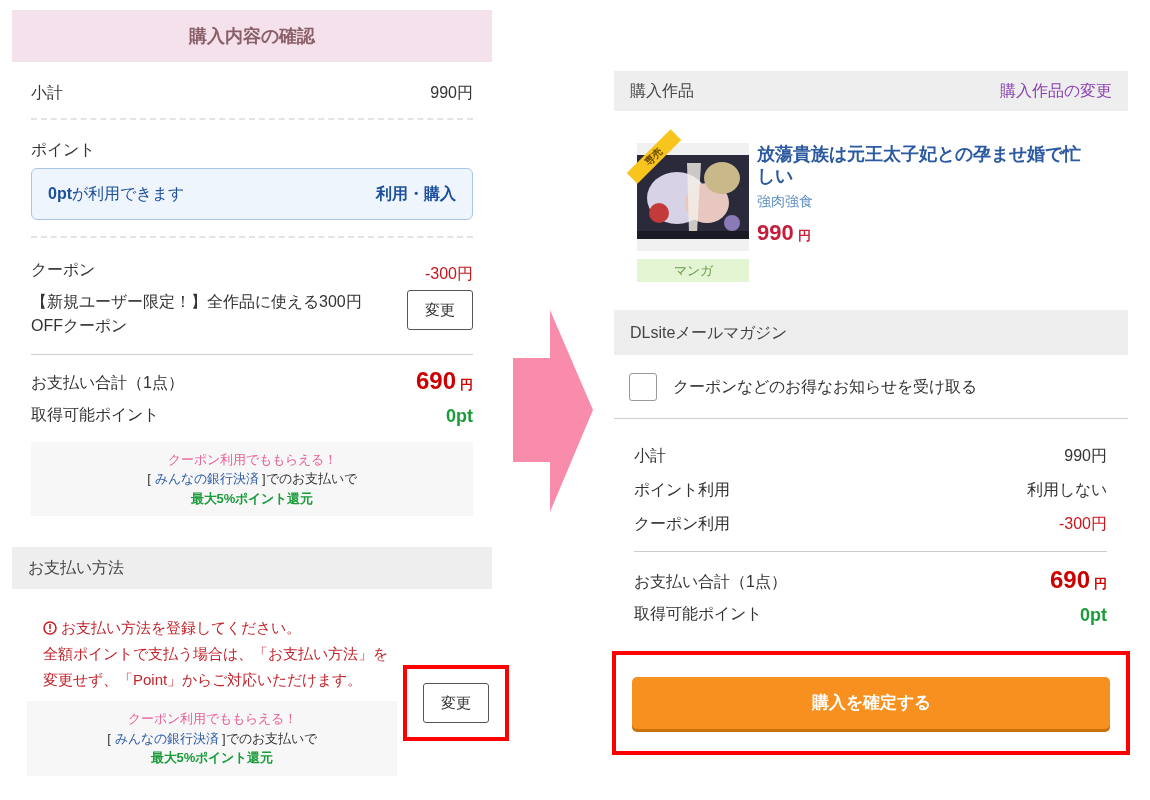 The image size is (1150, 800). I want to click on use-points-link: 利用・購入, so click(416, 194).